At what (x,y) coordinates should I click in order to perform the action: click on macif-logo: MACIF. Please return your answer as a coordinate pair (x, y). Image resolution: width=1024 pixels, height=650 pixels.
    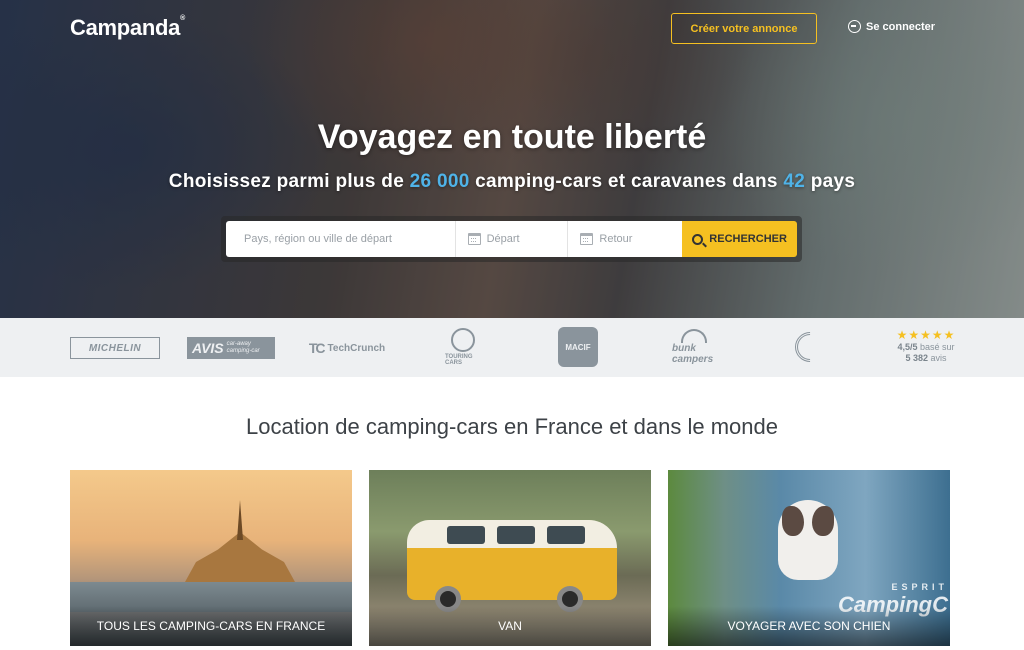
    Looking at the image, I should click on (578, 347).